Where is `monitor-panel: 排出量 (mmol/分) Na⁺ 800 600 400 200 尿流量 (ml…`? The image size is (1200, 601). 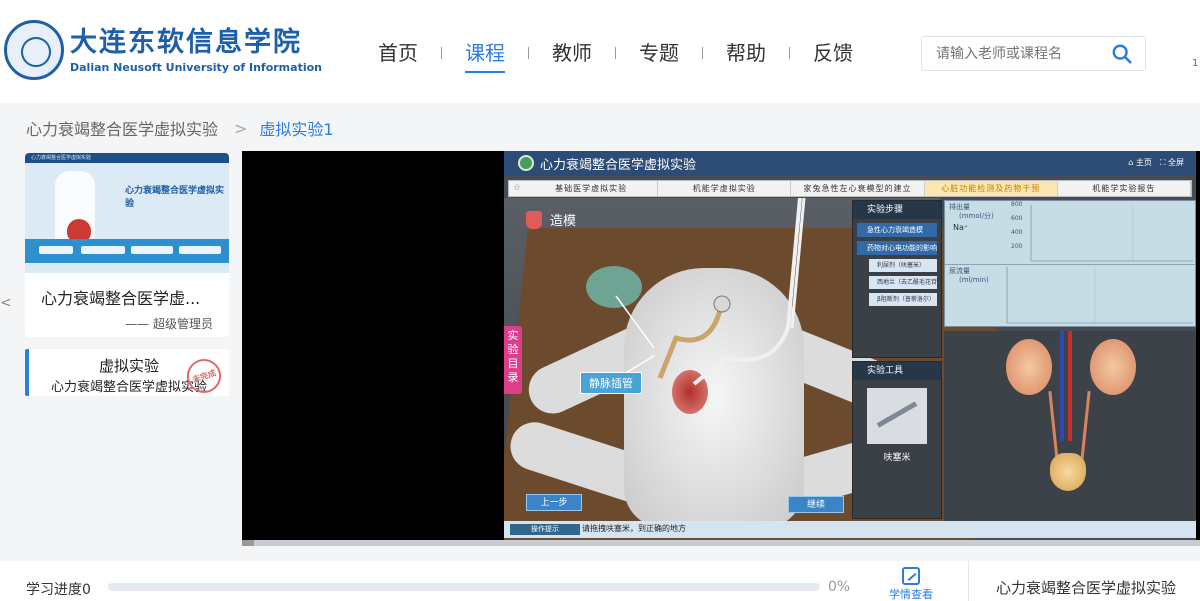 monitor-panel: 排出量 (mmol/分) Na⁺ 800 600 400 200 尿流量 (ml… is located at coordinates (1070, 263).